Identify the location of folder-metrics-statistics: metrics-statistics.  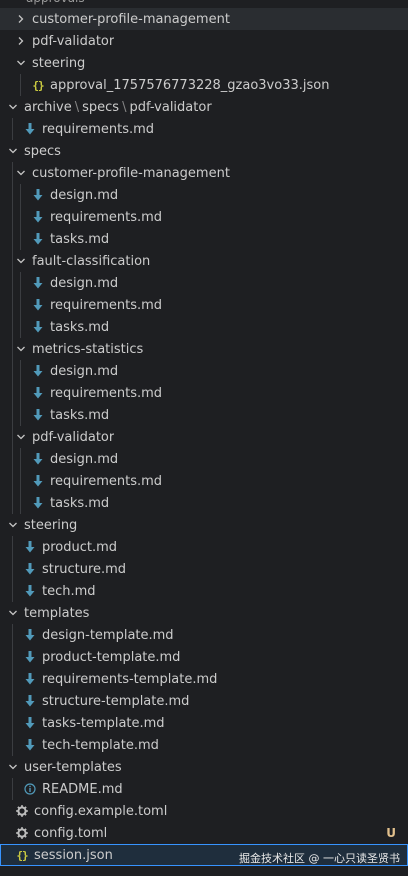
(204, 349).